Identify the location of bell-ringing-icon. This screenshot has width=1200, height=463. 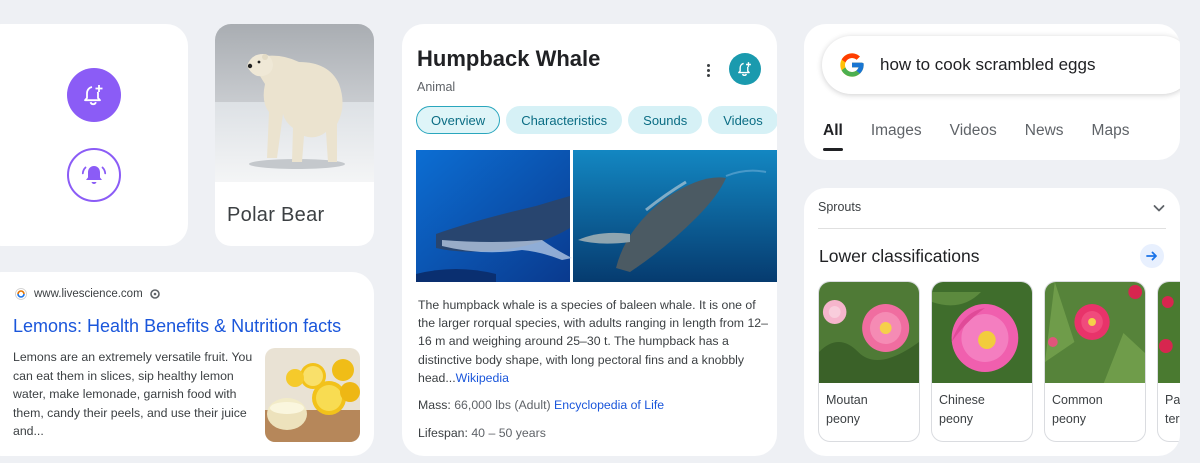
(94, 175).